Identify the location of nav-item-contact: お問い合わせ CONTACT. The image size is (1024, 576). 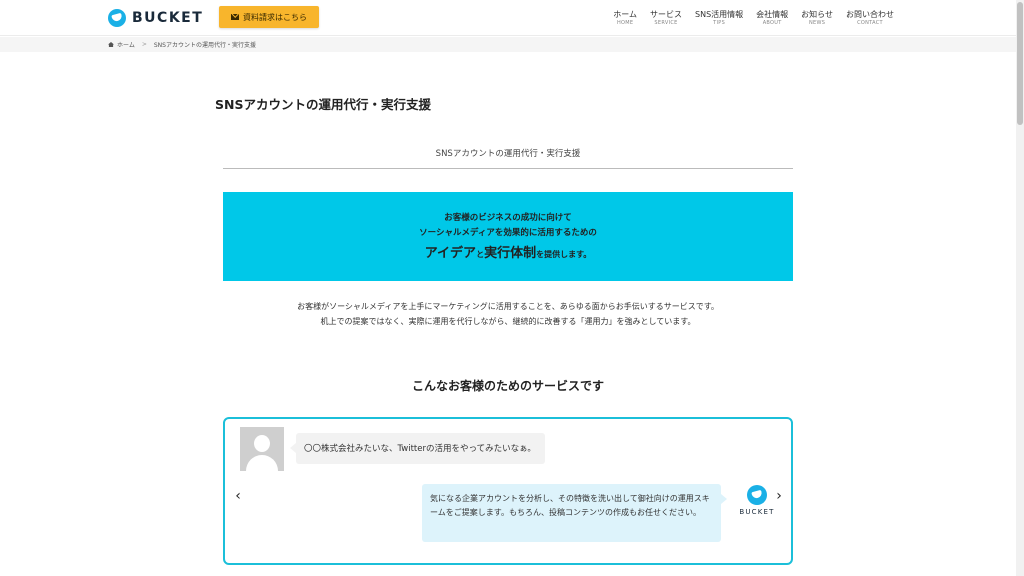
(870, 18).